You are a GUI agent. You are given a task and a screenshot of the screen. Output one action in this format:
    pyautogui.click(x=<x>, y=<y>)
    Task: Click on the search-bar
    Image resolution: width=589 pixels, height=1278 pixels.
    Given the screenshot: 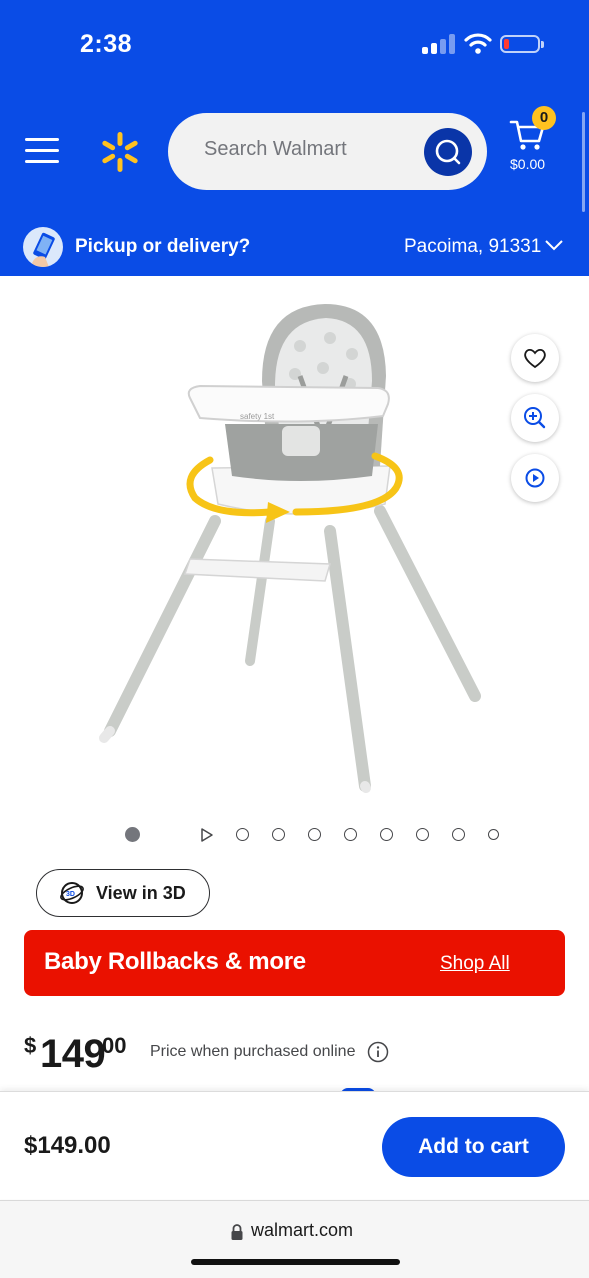 What is the action you would take?
    pyautogui.click(x=327, y=151)
    